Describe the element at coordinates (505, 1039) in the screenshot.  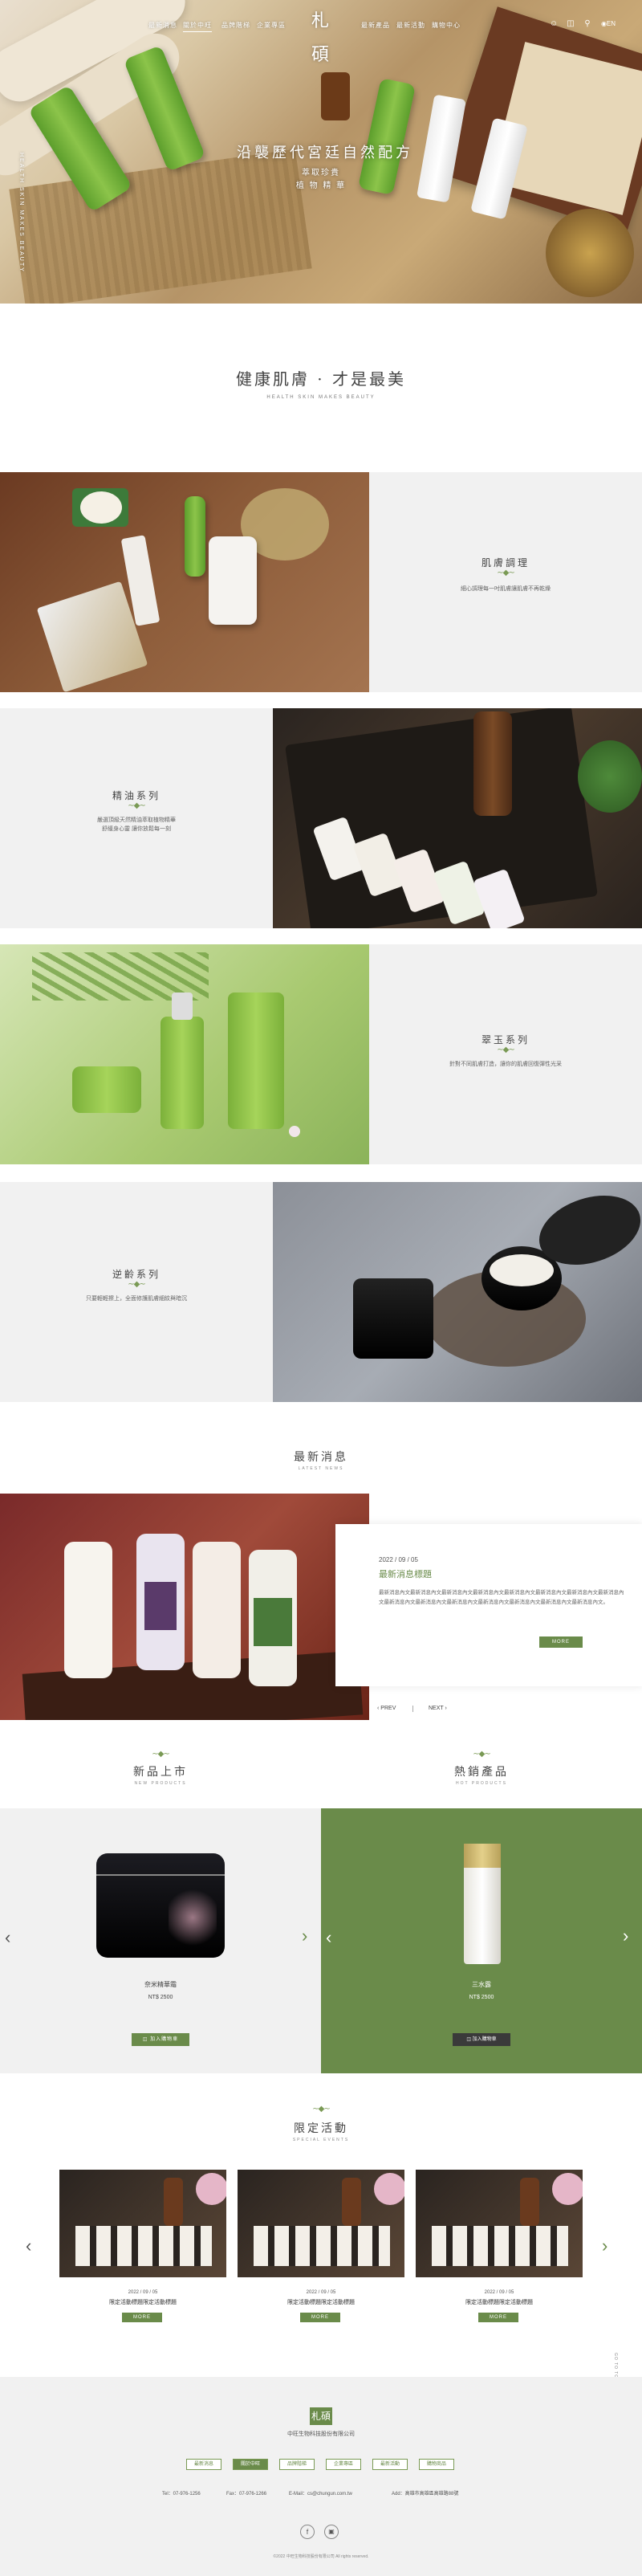
I see `series-title: 翠玉系列` at that location.